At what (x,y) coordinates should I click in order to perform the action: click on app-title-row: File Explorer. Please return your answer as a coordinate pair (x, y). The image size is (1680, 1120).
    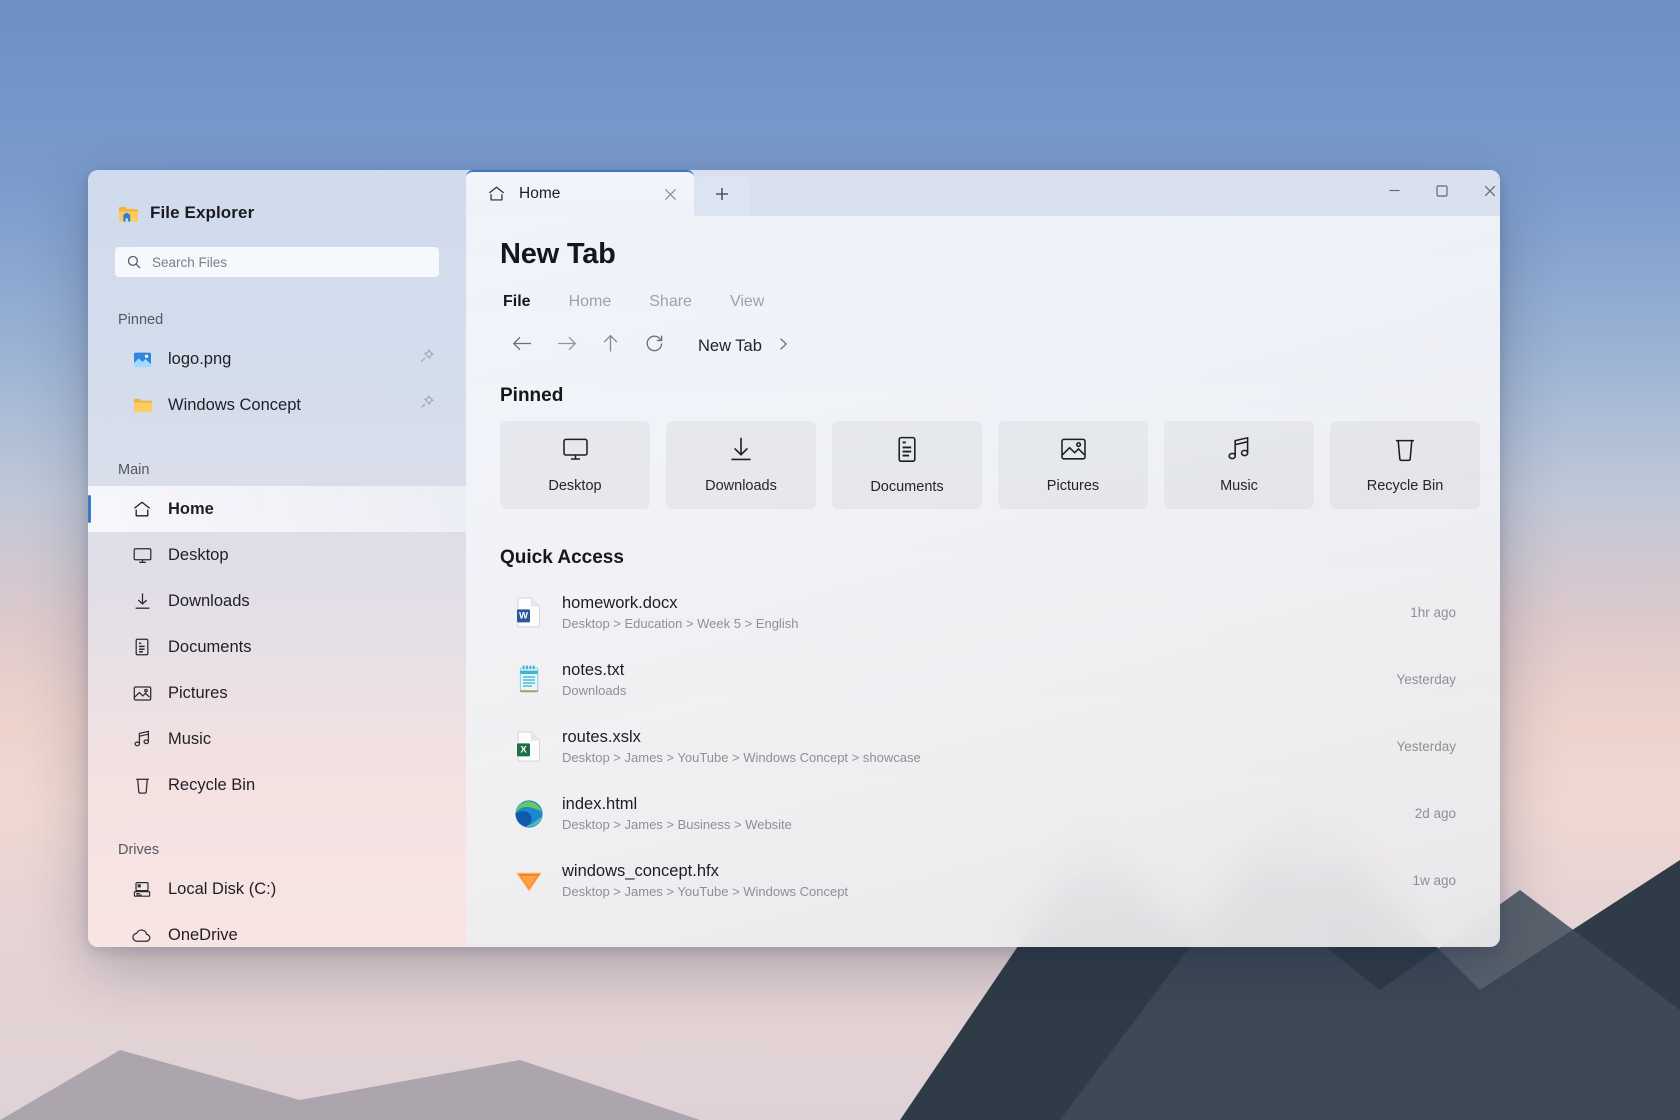
    Looking at the image, I should click on (277, 207).